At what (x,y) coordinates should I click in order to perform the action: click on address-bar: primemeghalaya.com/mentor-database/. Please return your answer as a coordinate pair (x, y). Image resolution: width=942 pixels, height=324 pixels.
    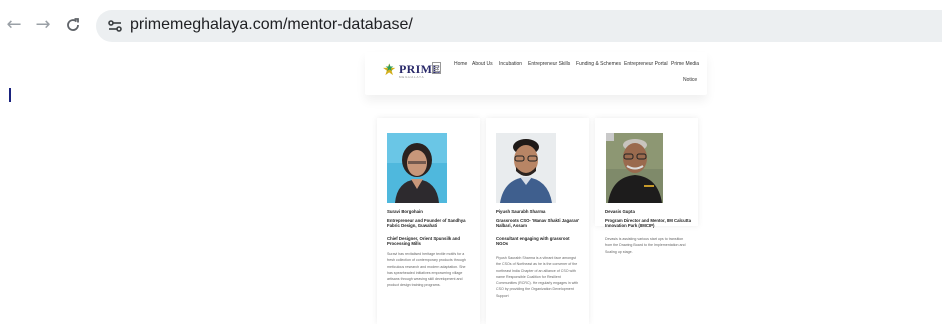
    Looking at the image, I should click on (519, 26).